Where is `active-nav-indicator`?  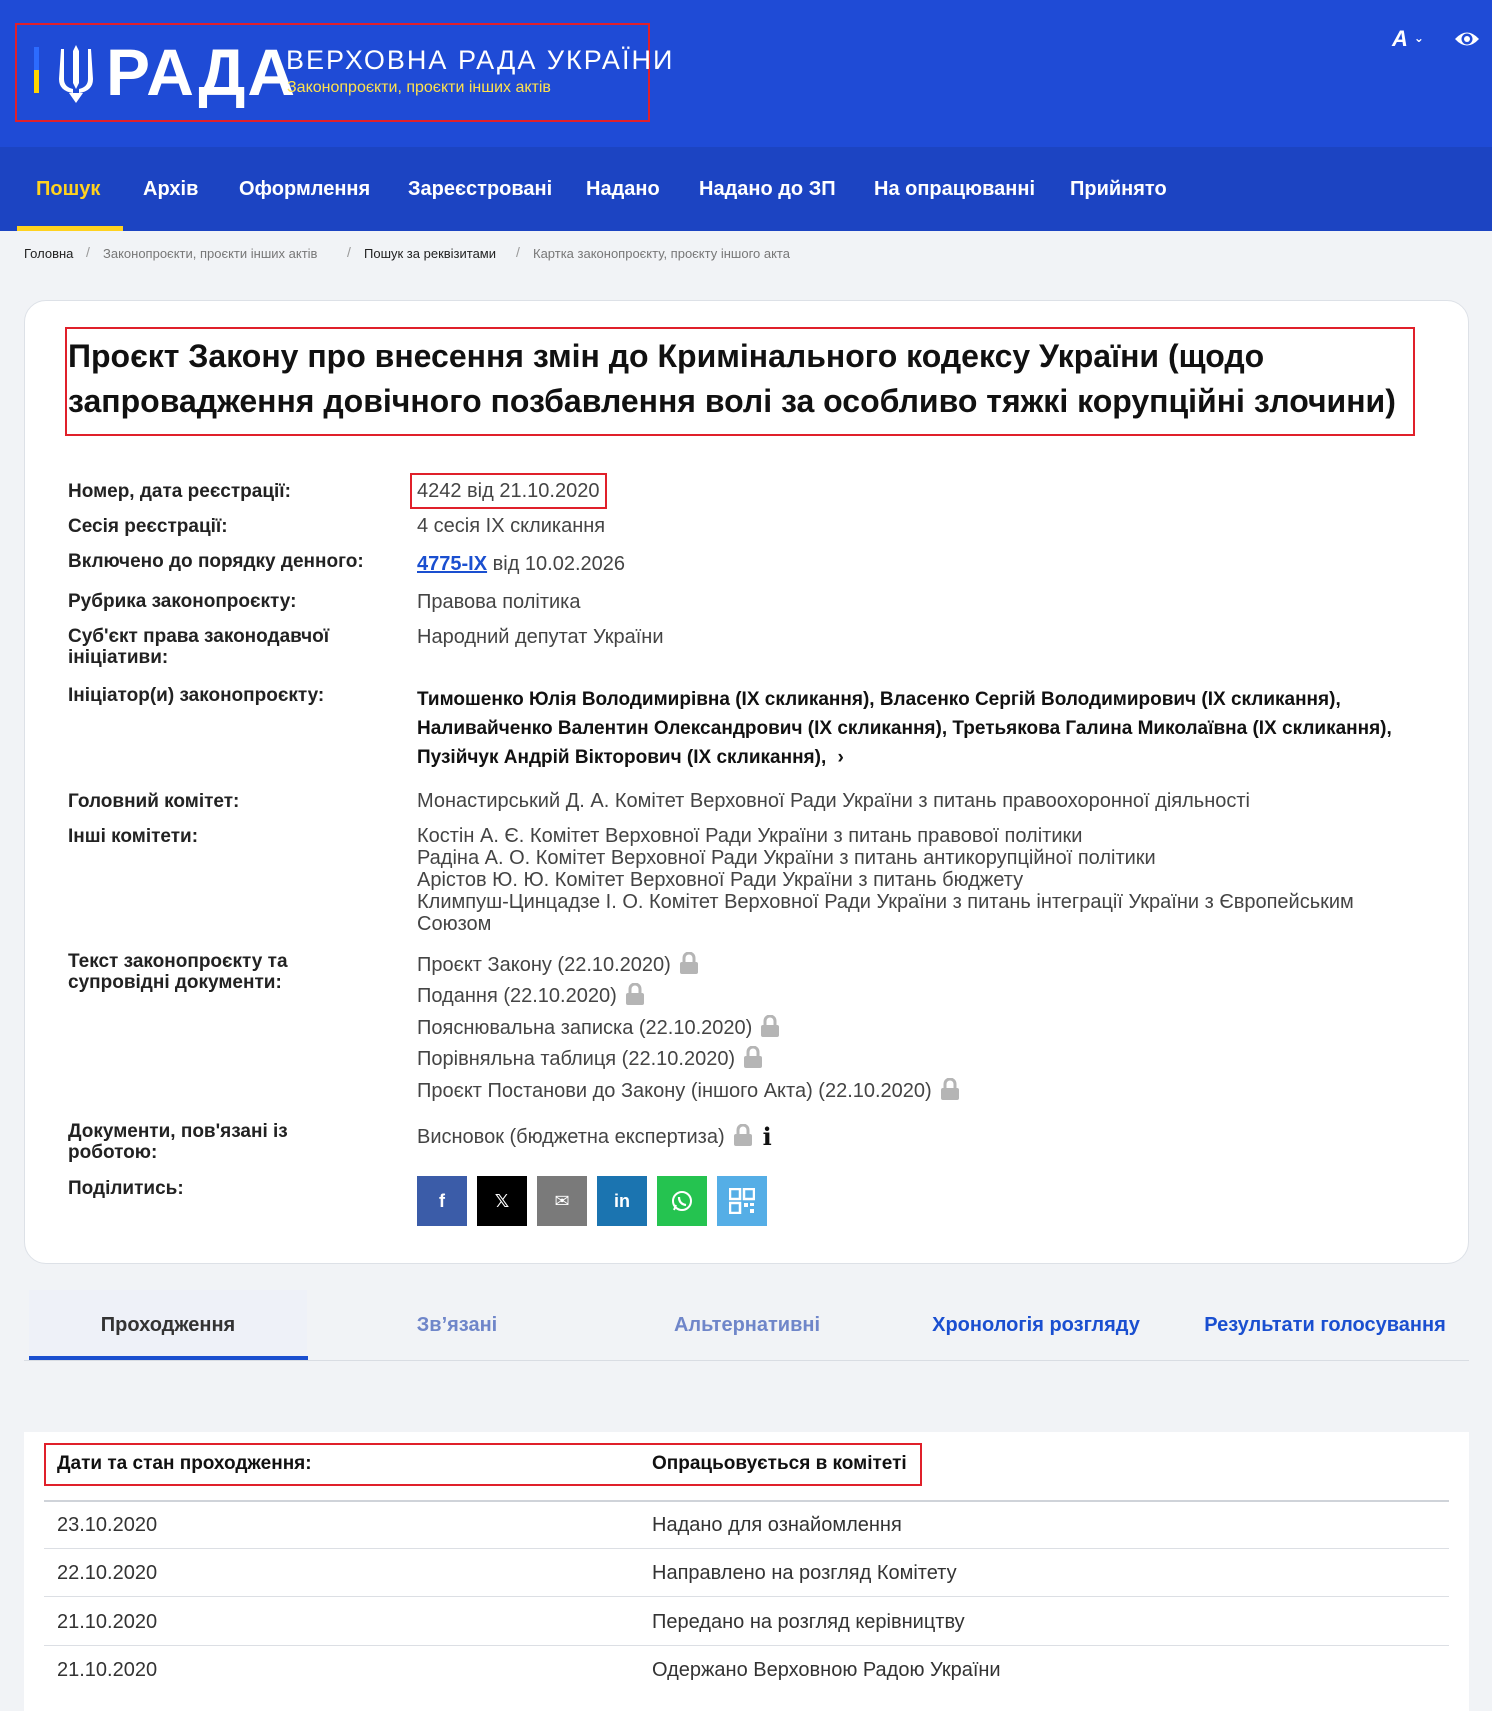
active-nav-indicator is located at coordinates (70, 228).